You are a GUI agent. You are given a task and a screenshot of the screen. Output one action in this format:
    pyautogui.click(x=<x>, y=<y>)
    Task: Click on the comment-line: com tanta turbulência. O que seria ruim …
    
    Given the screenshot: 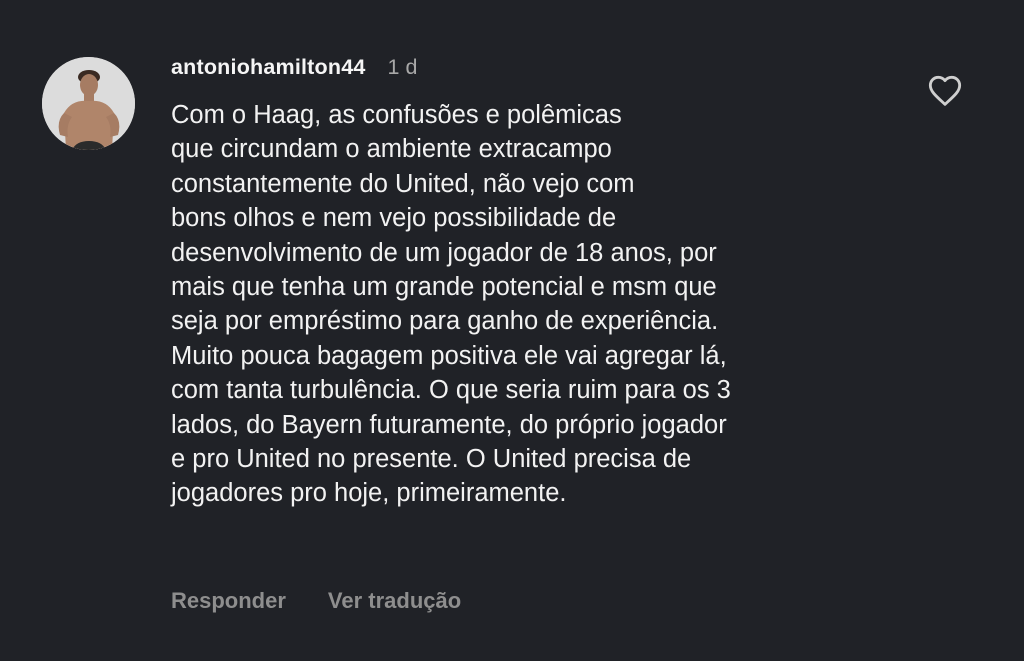 What is the action you would take?
    pyautogui.click(x=451, y=390)
    